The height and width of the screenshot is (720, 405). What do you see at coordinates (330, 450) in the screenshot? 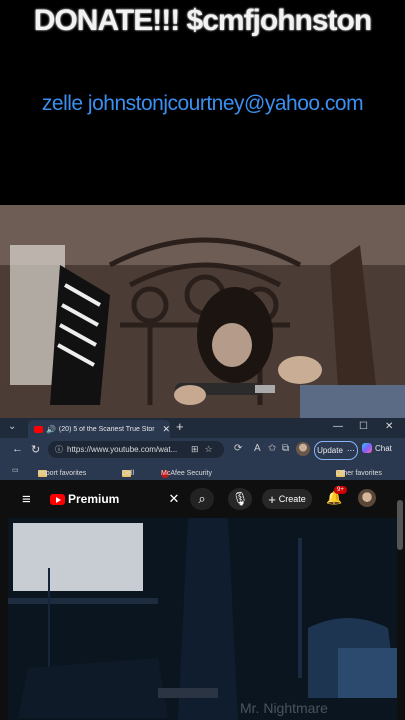
I see `update-label: Update` at bounding box center [330, 450].